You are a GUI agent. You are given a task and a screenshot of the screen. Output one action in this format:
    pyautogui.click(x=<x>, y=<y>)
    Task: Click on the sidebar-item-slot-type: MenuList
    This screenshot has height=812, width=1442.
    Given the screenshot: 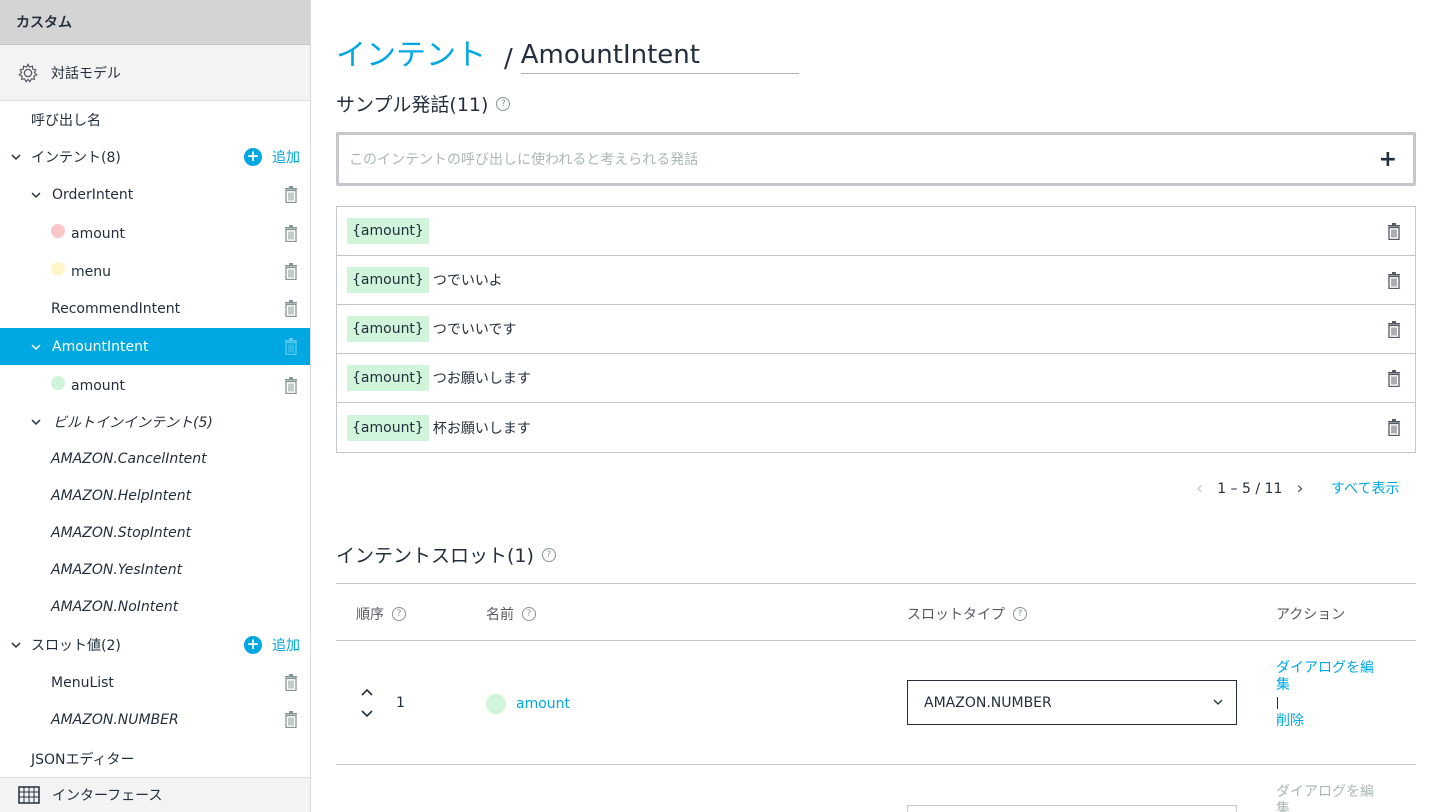 What is the action you would take?
    pyautogui.click(x=155, y=682)
    